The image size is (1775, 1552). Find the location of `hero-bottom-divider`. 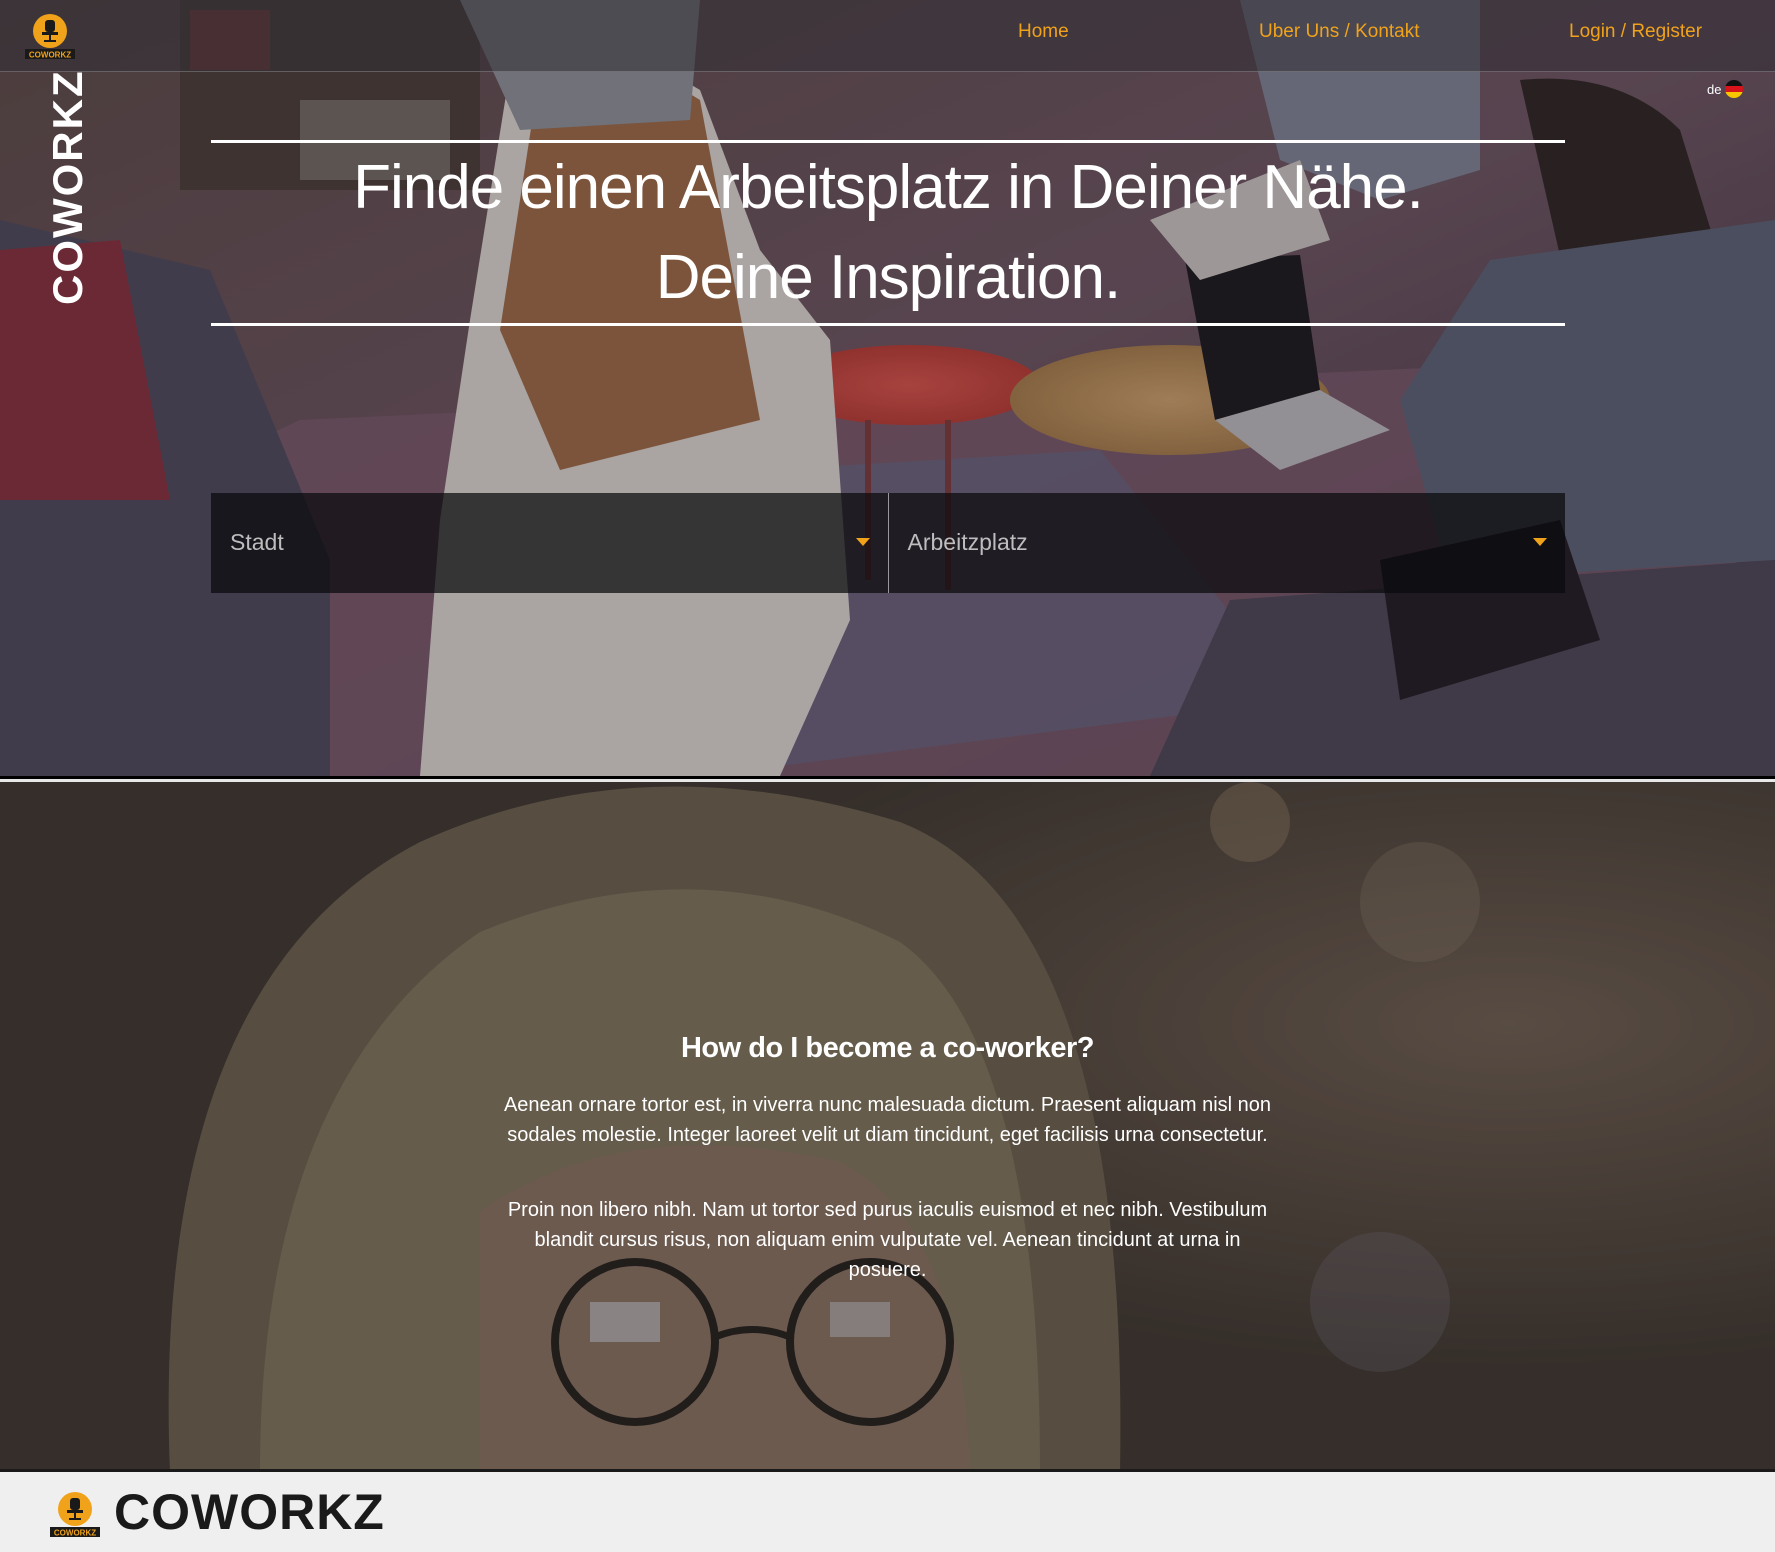

hero-bottom-divider is located at coordinates (888, 324).